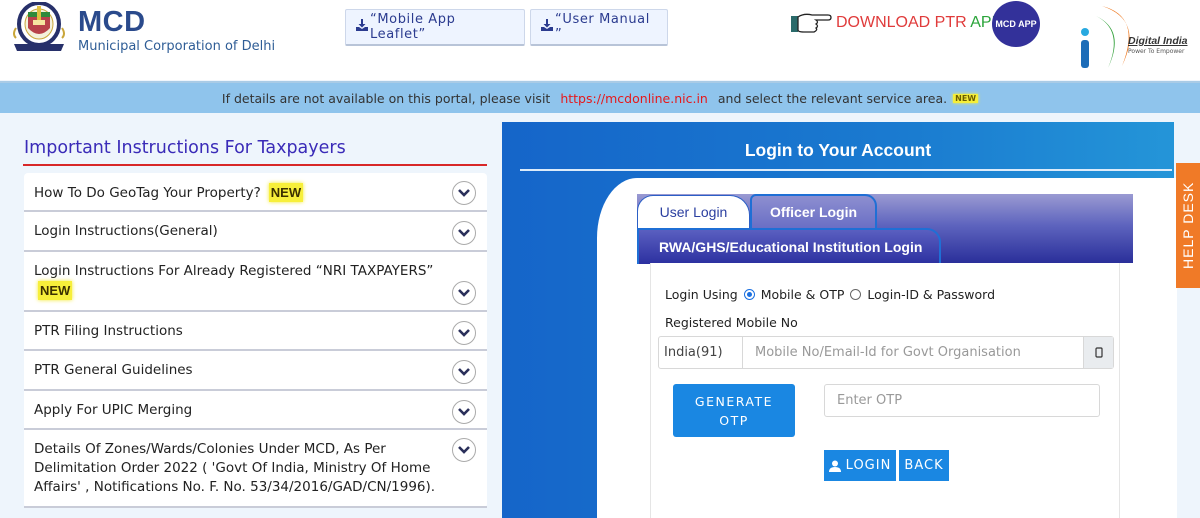 The height and width of the screenshot is (518, 1200). I want to click on brand-title: MCD, so click(112, 22).